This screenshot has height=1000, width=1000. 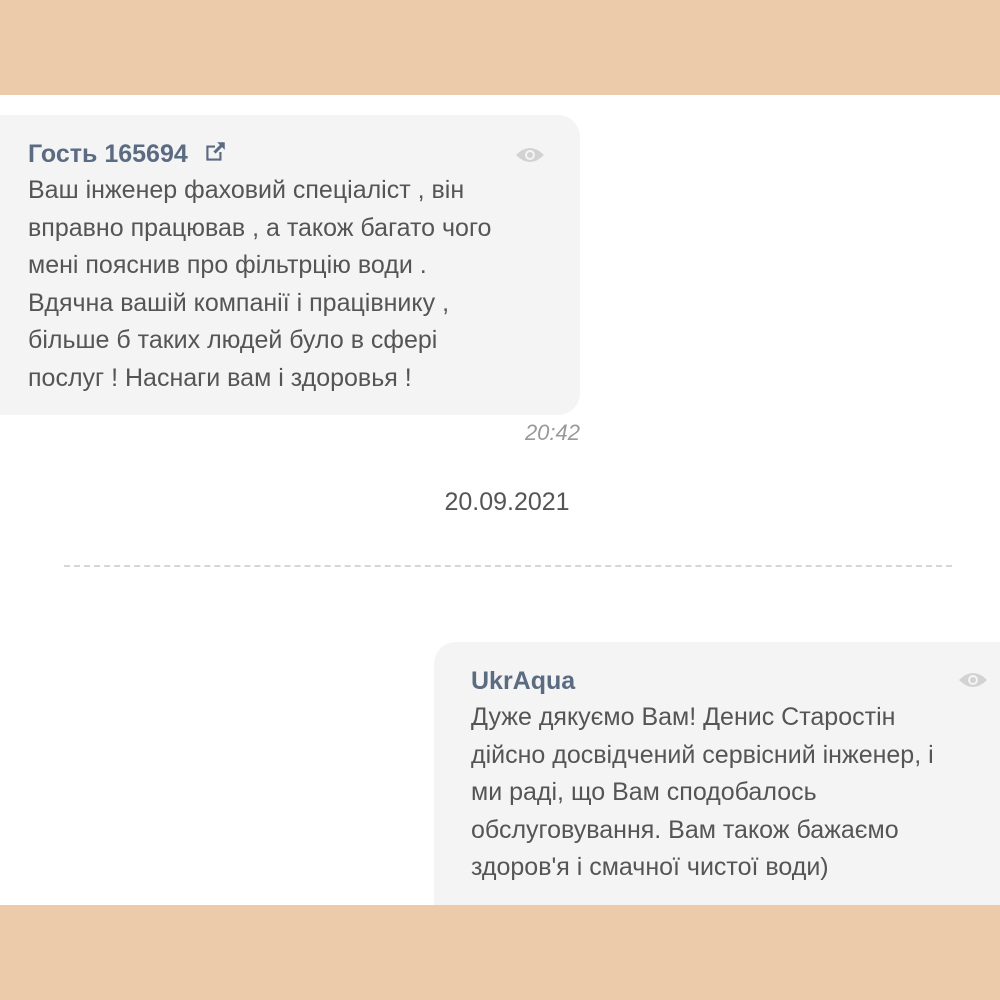 What do you see at coordinates (507, 502) in the screenshot?
I see `date-separator: 20.09.2021` at bounding box center [507, 502].